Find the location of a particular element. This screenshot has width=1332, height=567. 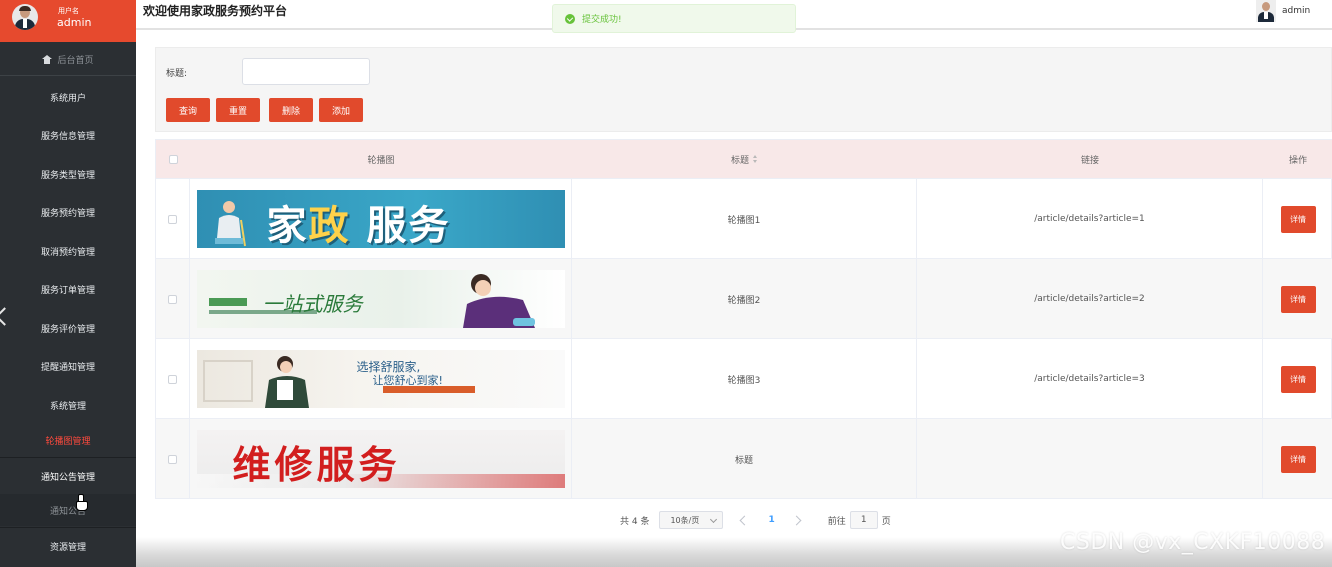

sidebar-item-reminders: 提醒通知管理 is located at coordinates (68, 366).